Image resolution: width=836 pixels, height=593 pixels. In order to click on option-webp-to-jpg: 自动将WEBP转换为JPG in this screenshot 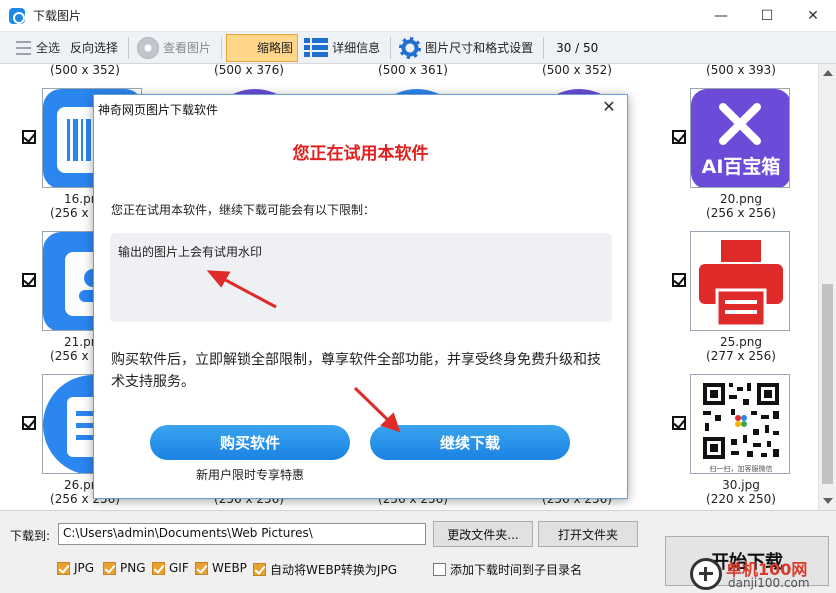, I will do `click(325, 569)`.